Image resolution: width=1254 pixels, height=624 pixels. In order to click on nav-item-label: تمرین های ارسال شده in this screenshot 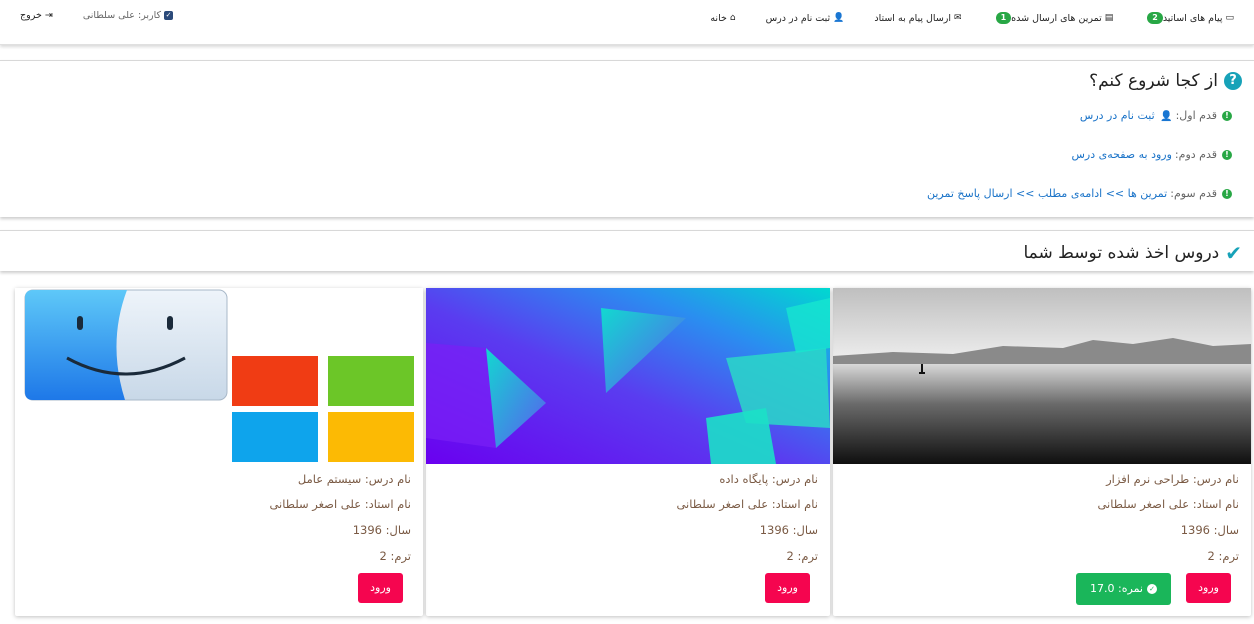, I will do `click(1056, 18)`.